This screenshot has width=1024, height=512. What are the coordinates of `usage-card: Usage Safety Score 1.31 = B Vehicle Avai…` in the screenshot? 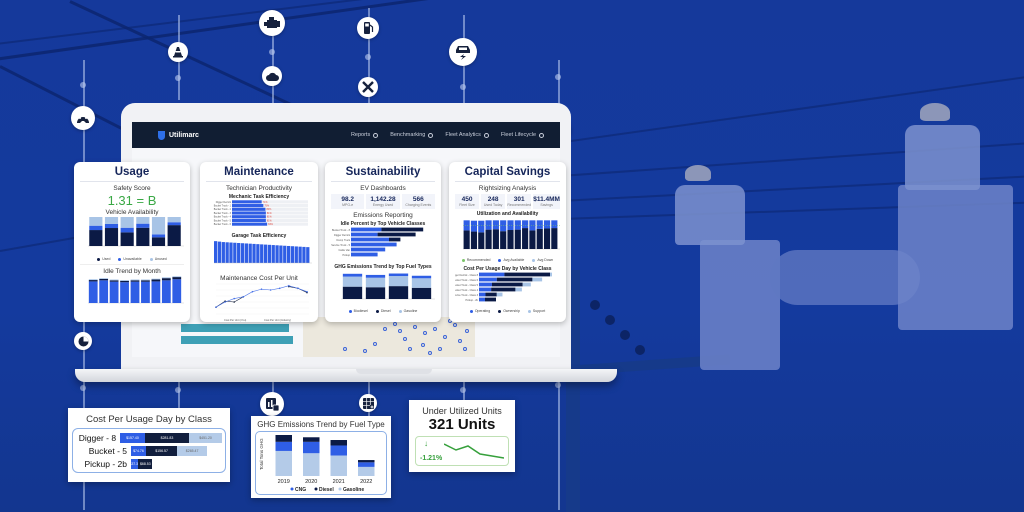 It's located at (132, 242).